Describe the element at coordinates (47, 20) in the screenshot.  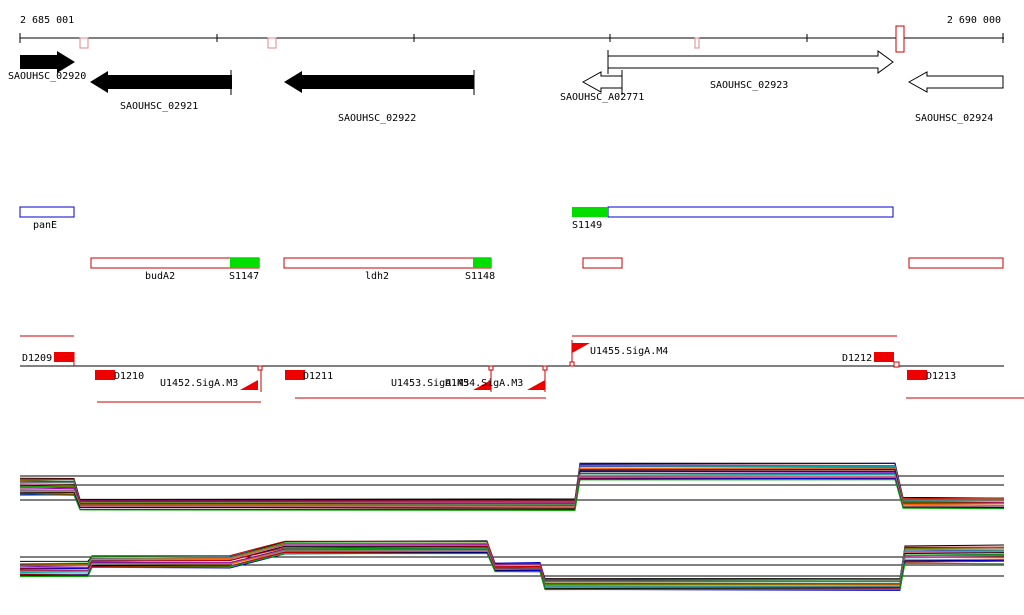
I see `ruler-start-label: 2 685 001` at that location.